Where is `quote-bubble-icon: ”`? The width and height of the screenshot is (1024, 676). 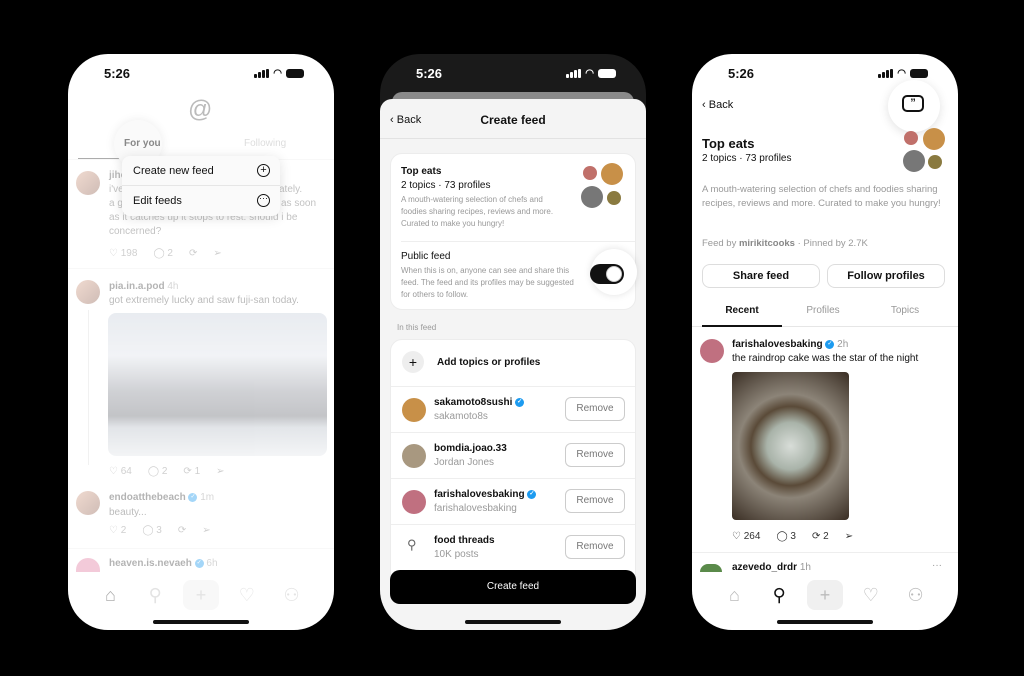
quote-bubble-icon: ” is located at coordinates (913, 103).